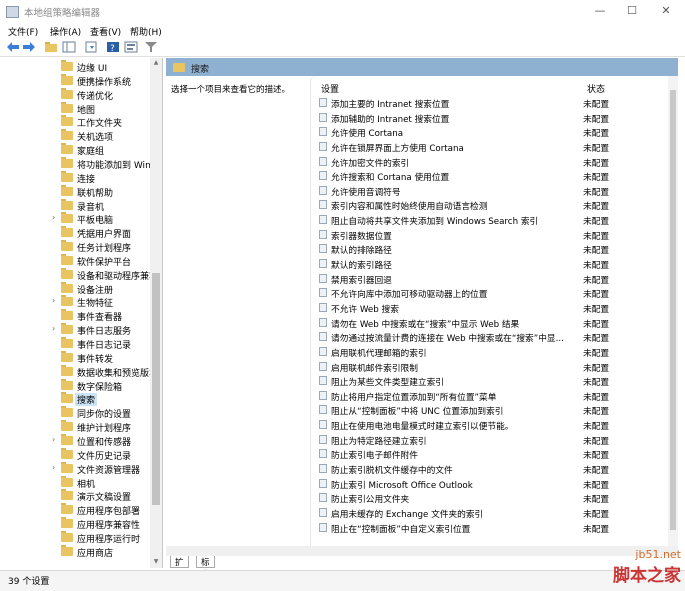 The height and width of the screenshot is (591, 685). I want to click on setting-row: 禁用索引器回退 未配置, so click(495, 278).